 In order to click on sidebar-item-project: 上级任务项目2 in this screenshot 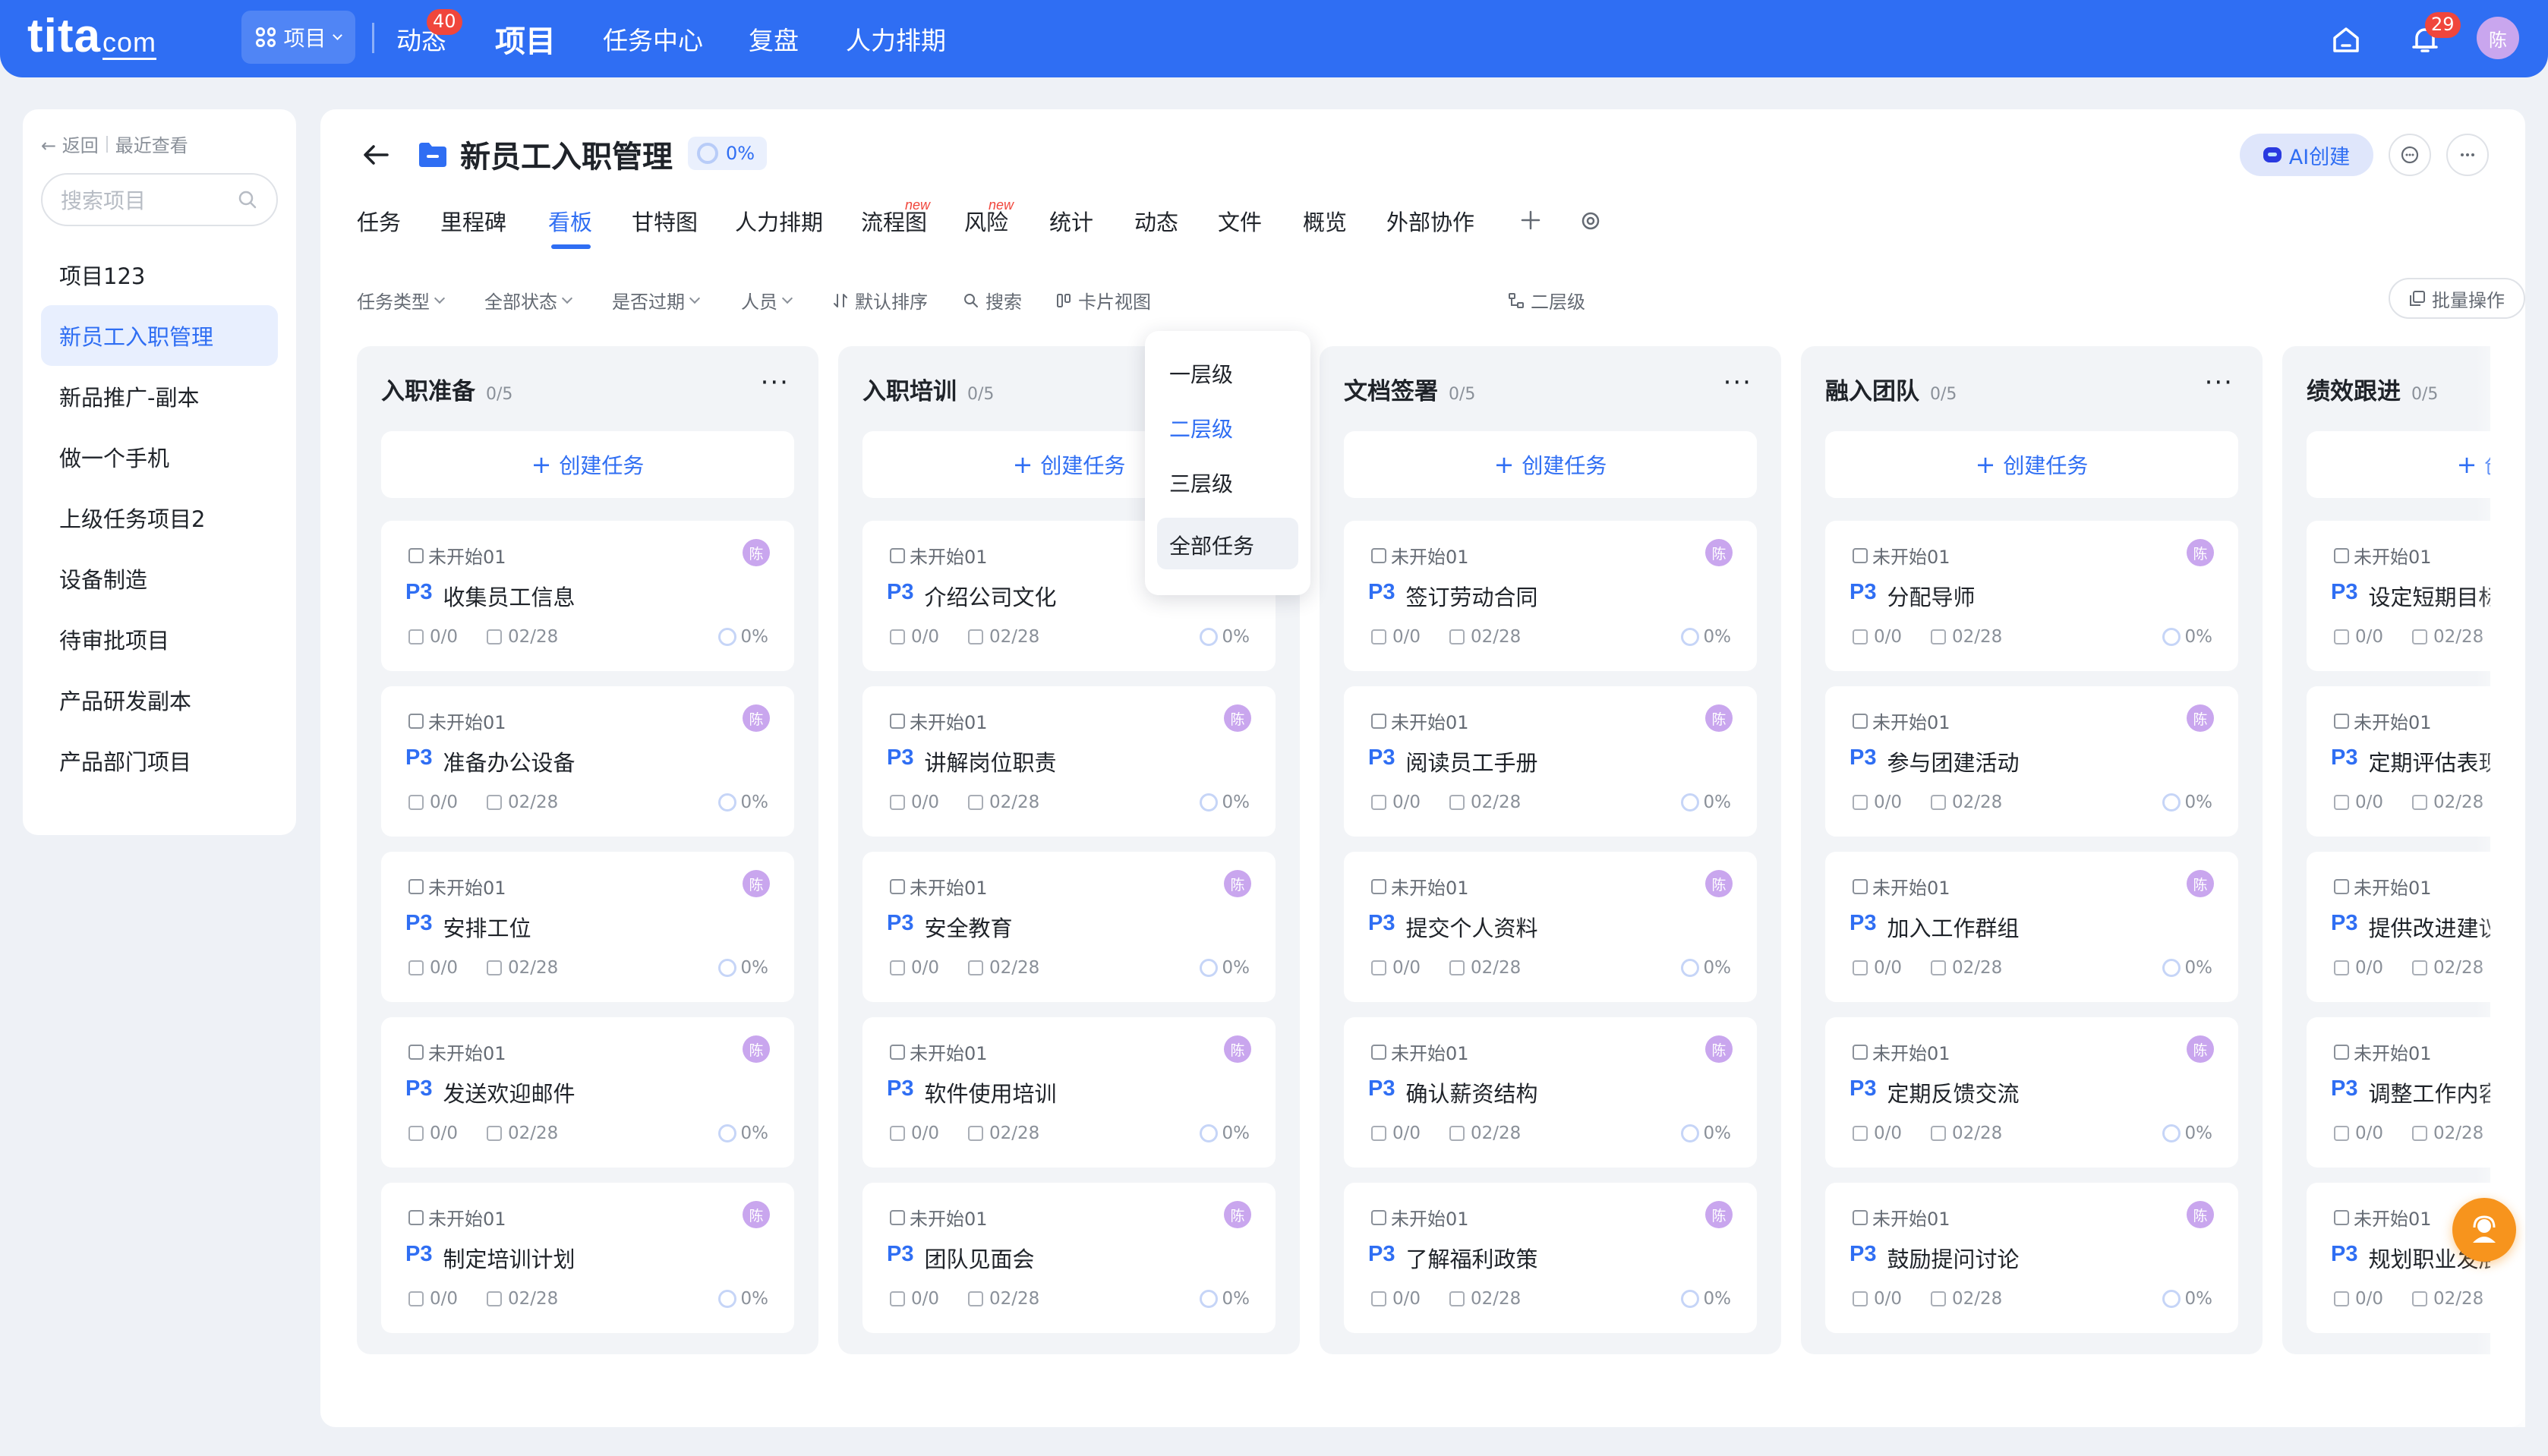, I will do `click(159, 517)`.